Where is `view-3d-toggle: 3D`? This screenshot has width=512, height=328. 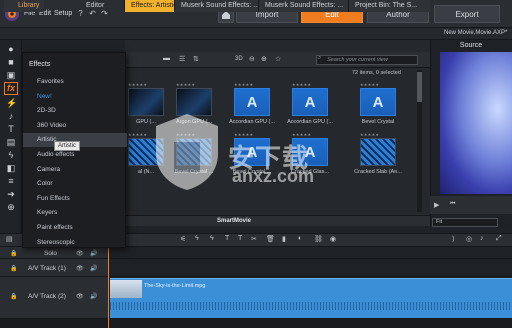 view-3d-toggle: 3D is located at coordinates (239, 59).